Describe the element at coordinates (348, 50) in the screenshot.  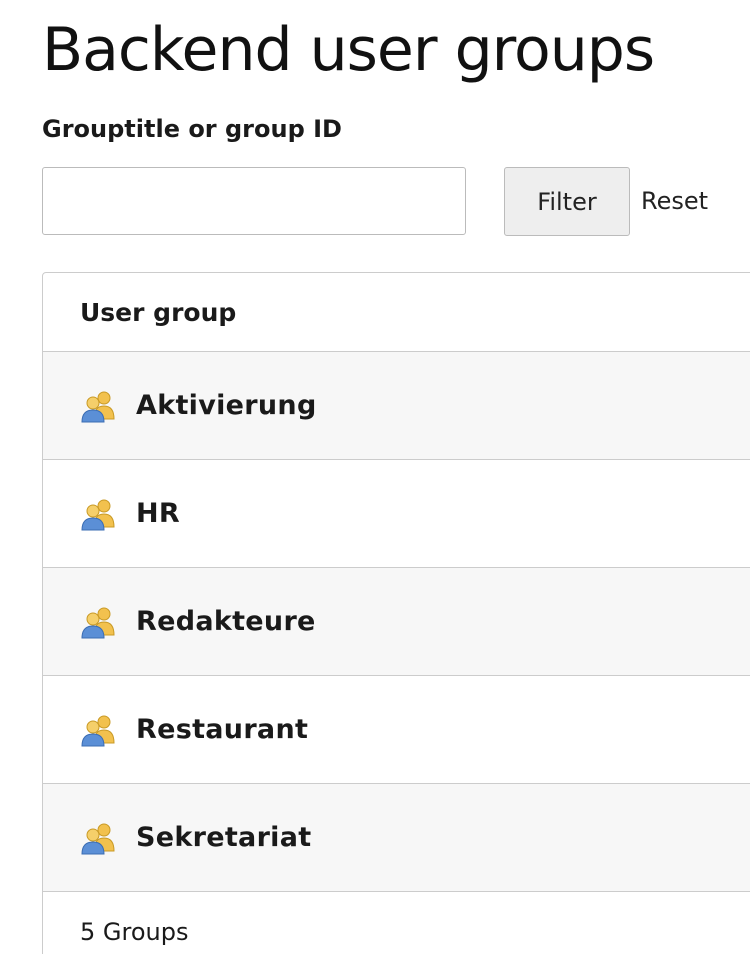
I see `page-title: Backend user groups` at that location.